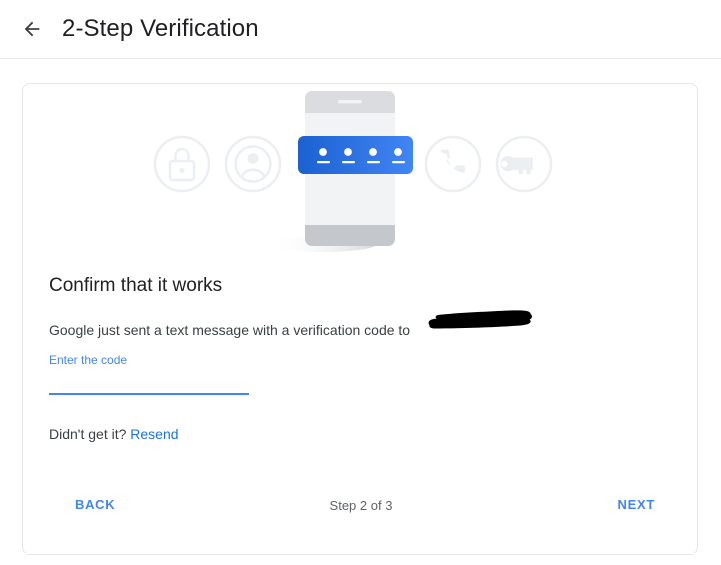  What do you see at coordinates (88, 360) in the screenshot?
I see `code-input-label: Enter the code` at bounding box center [88, 360].